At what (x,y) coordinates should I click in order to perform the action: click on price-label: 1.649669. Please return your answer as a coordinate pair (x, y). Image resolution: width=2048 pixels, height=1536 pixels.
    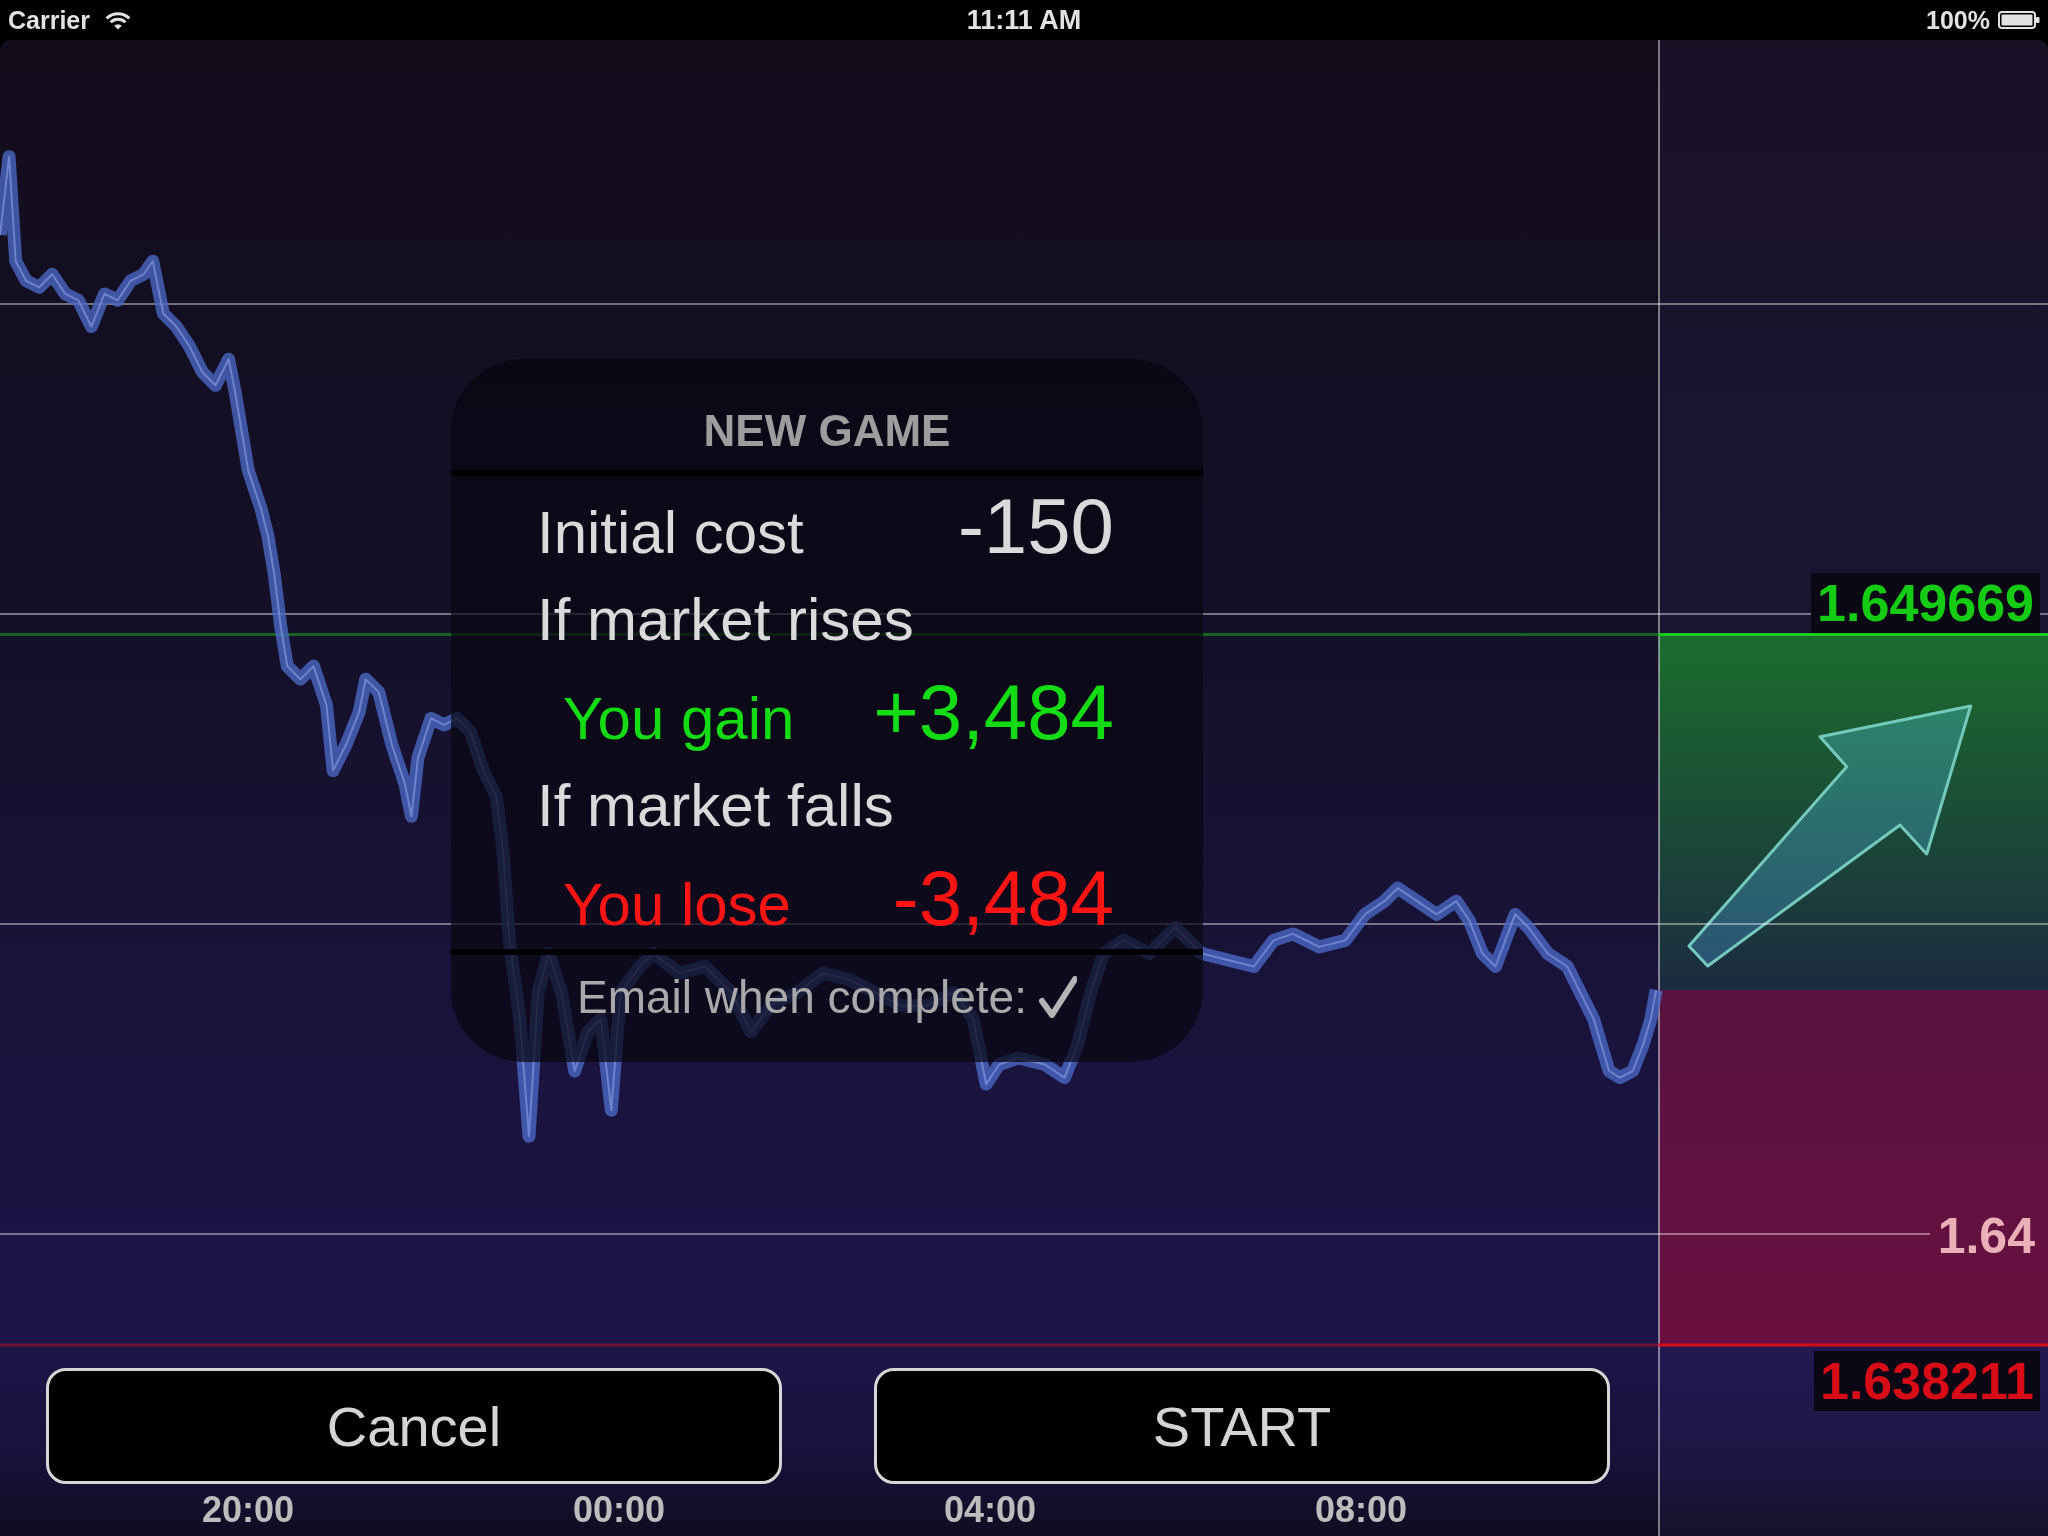
    Looking at the image, I should click on (1925, 602).